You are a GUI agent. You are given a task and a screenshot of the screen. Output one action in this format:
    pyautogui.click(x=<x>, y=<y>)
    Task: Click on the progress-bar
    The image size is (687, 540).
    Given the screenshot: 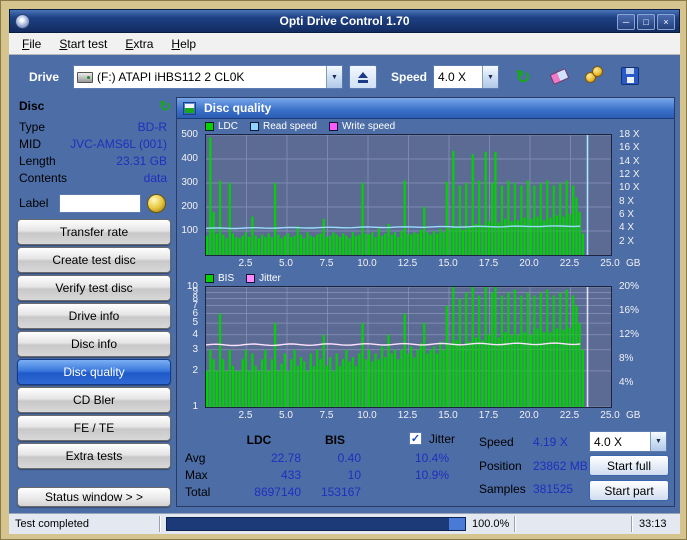 What is the action you would take?
    pyautogui.click(x=316, y=524)
    